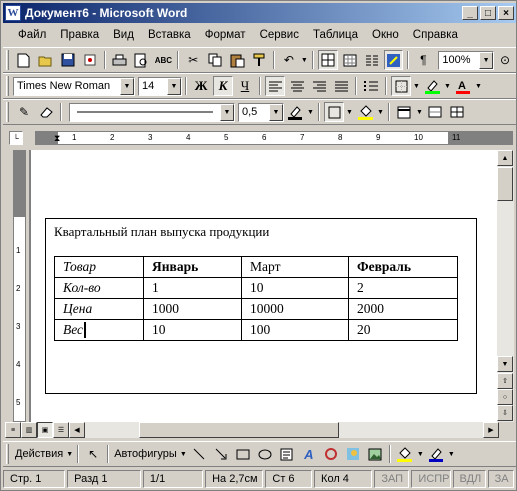 The image size is (517, 491). I want to click on autoshapes-menu: Автофигуры, so click(145, 454).